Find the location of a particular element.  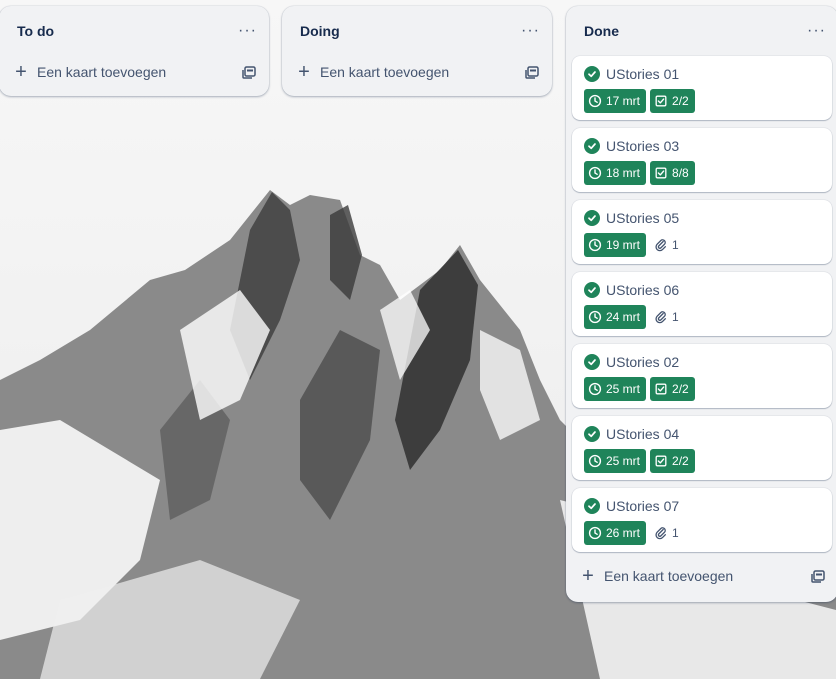

due-date-label: 26 mrt is located at coordinates (623, 533).